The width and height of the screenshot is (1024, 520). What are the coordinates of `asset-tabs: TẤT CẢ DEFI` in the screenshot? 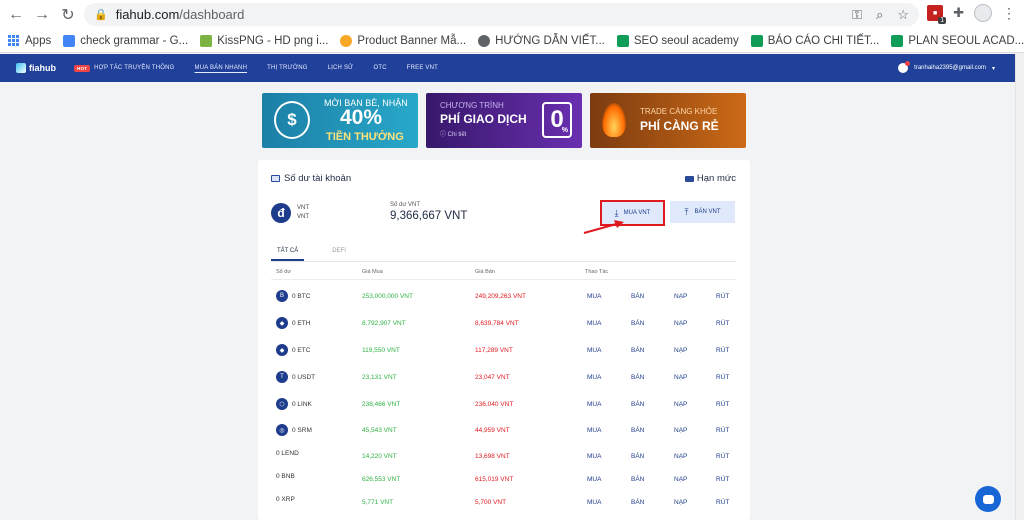 It's located at (311, 252).